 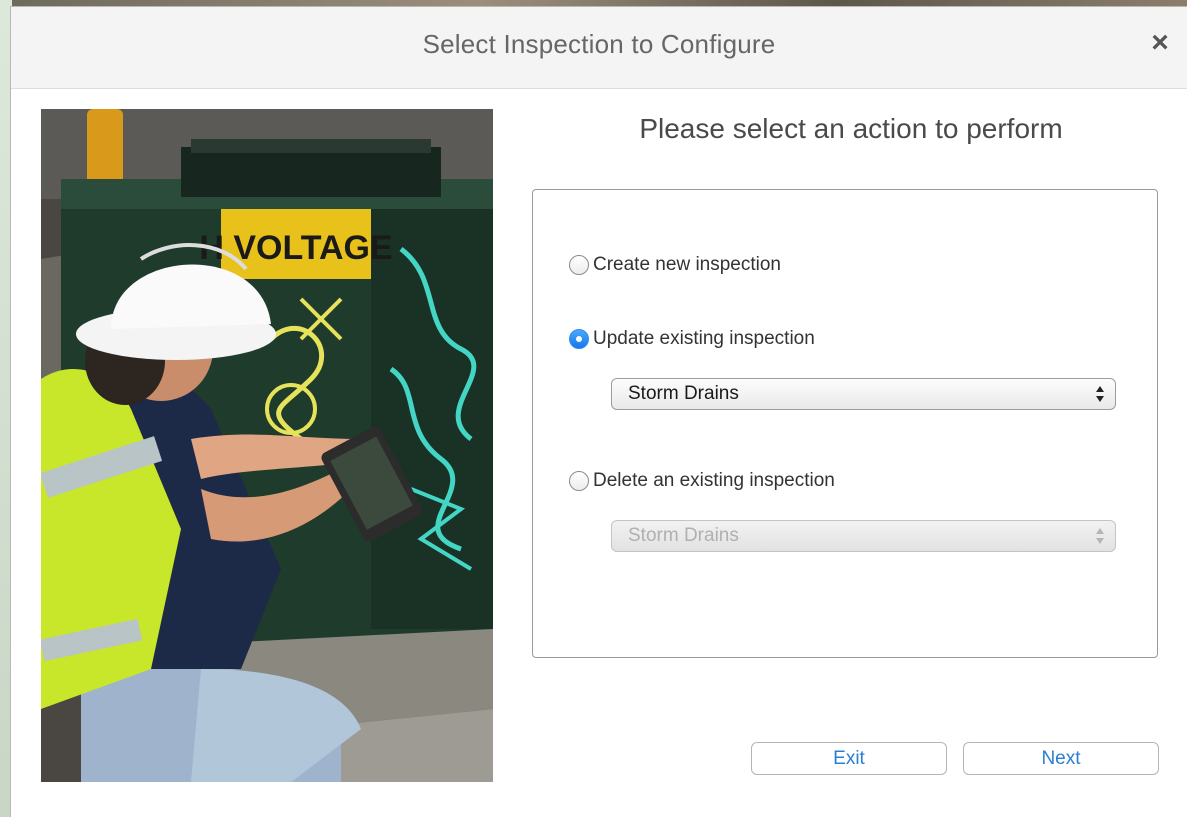 I want to click on option-update-existing: Update existing inspection, so click(x=692, y=339).